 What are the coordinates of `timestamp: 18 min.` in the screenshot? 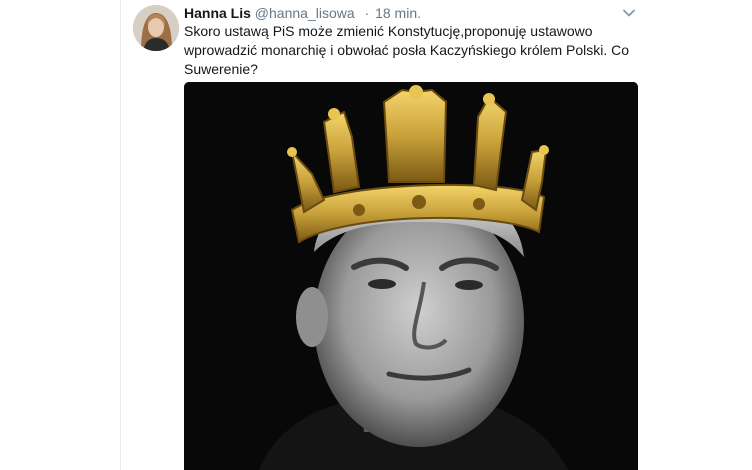 It's located at (398, 13).